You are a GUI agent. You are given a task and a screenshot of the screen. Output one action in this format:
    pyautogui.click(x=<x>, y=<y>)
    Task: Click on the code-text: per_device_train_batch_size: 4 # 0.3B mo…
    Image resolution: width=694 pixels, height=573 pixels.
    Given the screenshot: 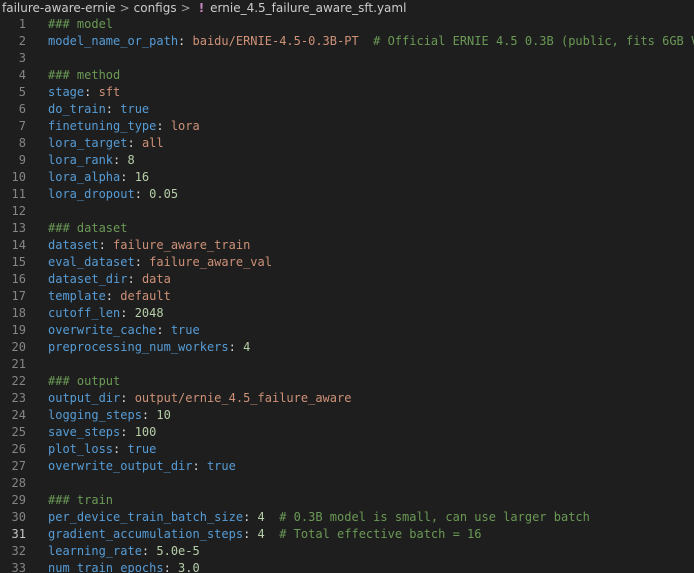 What is the action you would take?
    pyautogui.click(x=319, y=517)
    